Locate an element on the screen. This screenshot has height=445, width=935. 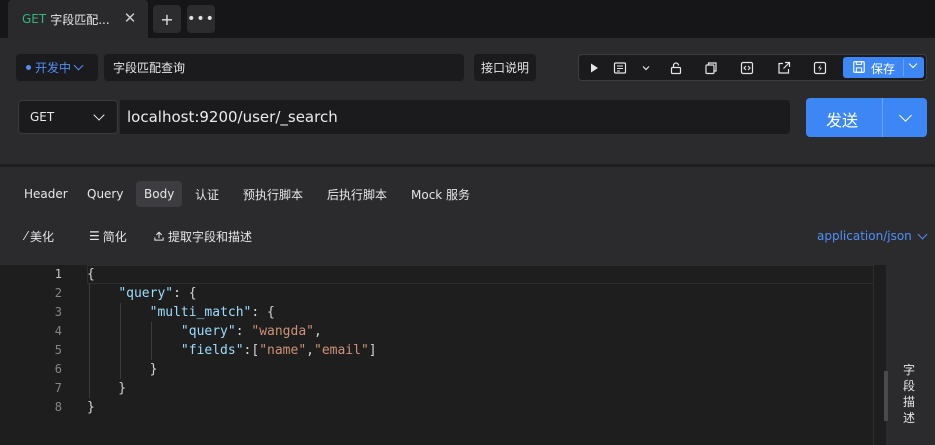
save-button: 保存 is located at coordinates (883, 67).